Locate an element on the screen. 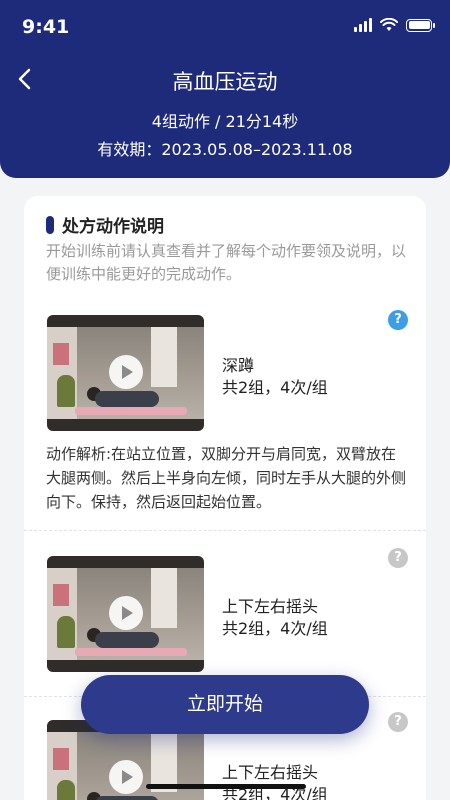 The height and width of the screenshot is (800, 450). start-button: 立即开始 is located at coordinates (225, 704).